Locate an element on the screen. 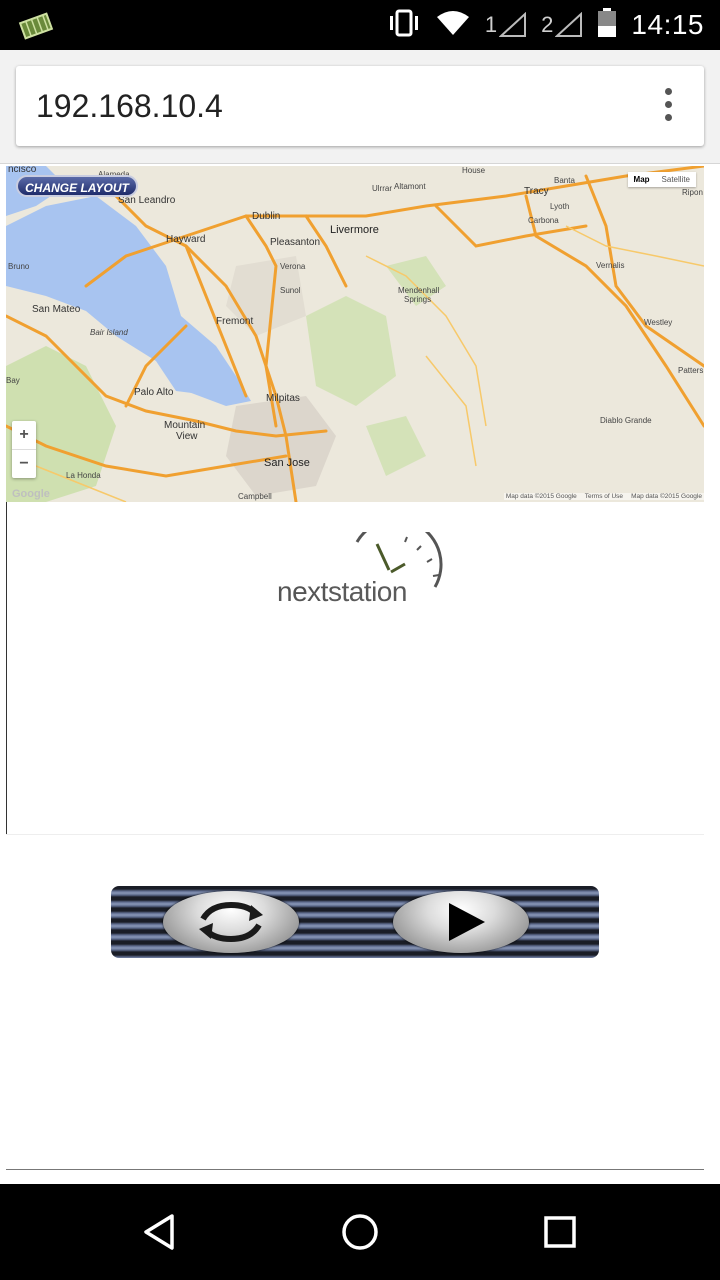 The image size is (720, 1280). change-layout-button: CHANGE LAYOUT is located at coordinates (77, 186).